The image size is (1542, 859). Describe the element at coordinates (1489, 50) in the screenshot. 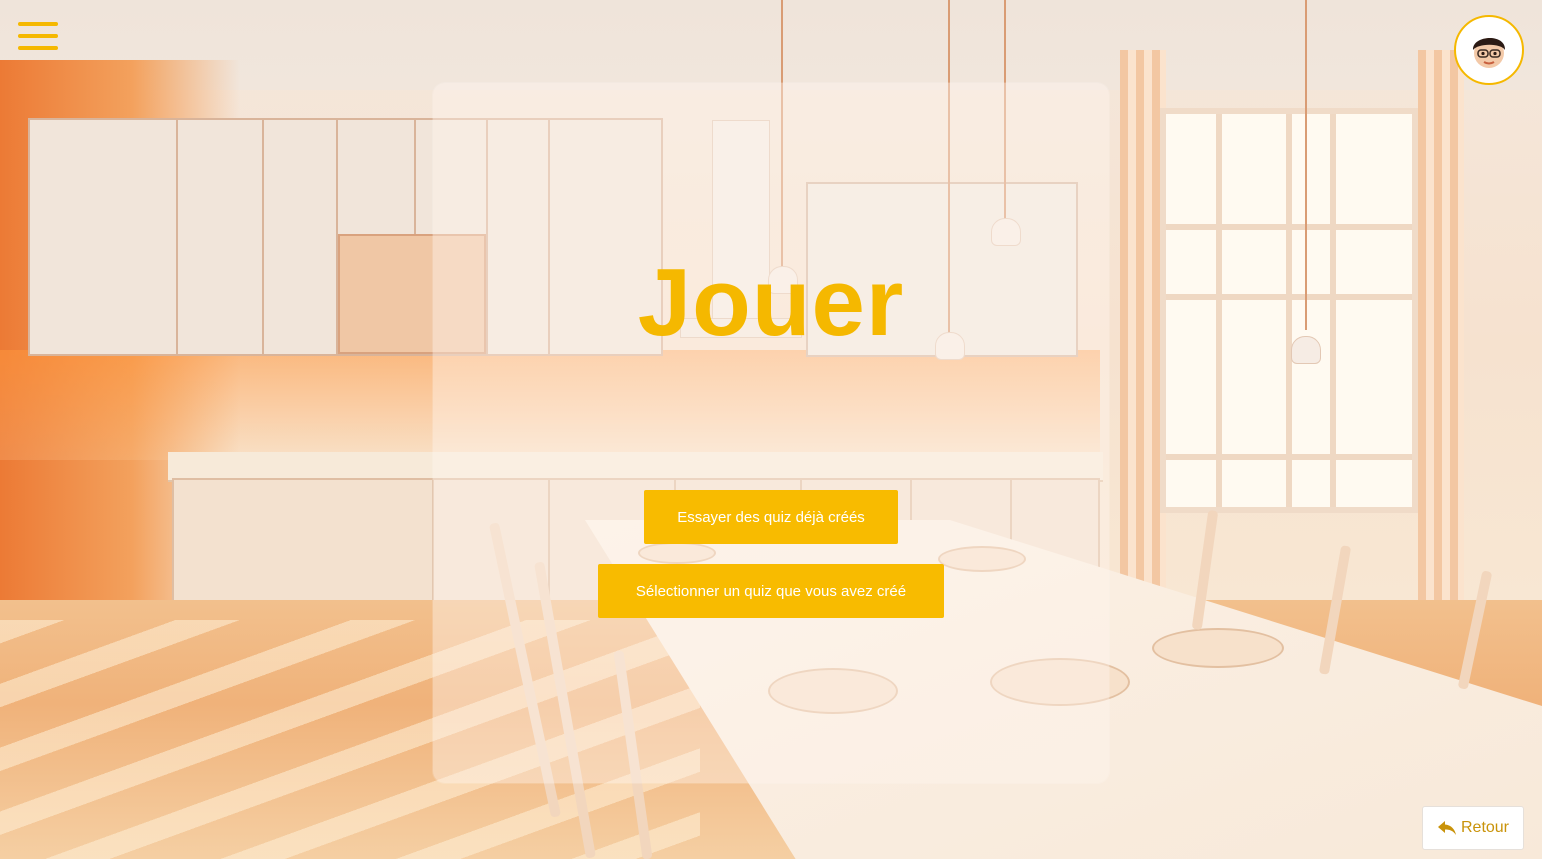

I see `user-avatar-icon` at that location.